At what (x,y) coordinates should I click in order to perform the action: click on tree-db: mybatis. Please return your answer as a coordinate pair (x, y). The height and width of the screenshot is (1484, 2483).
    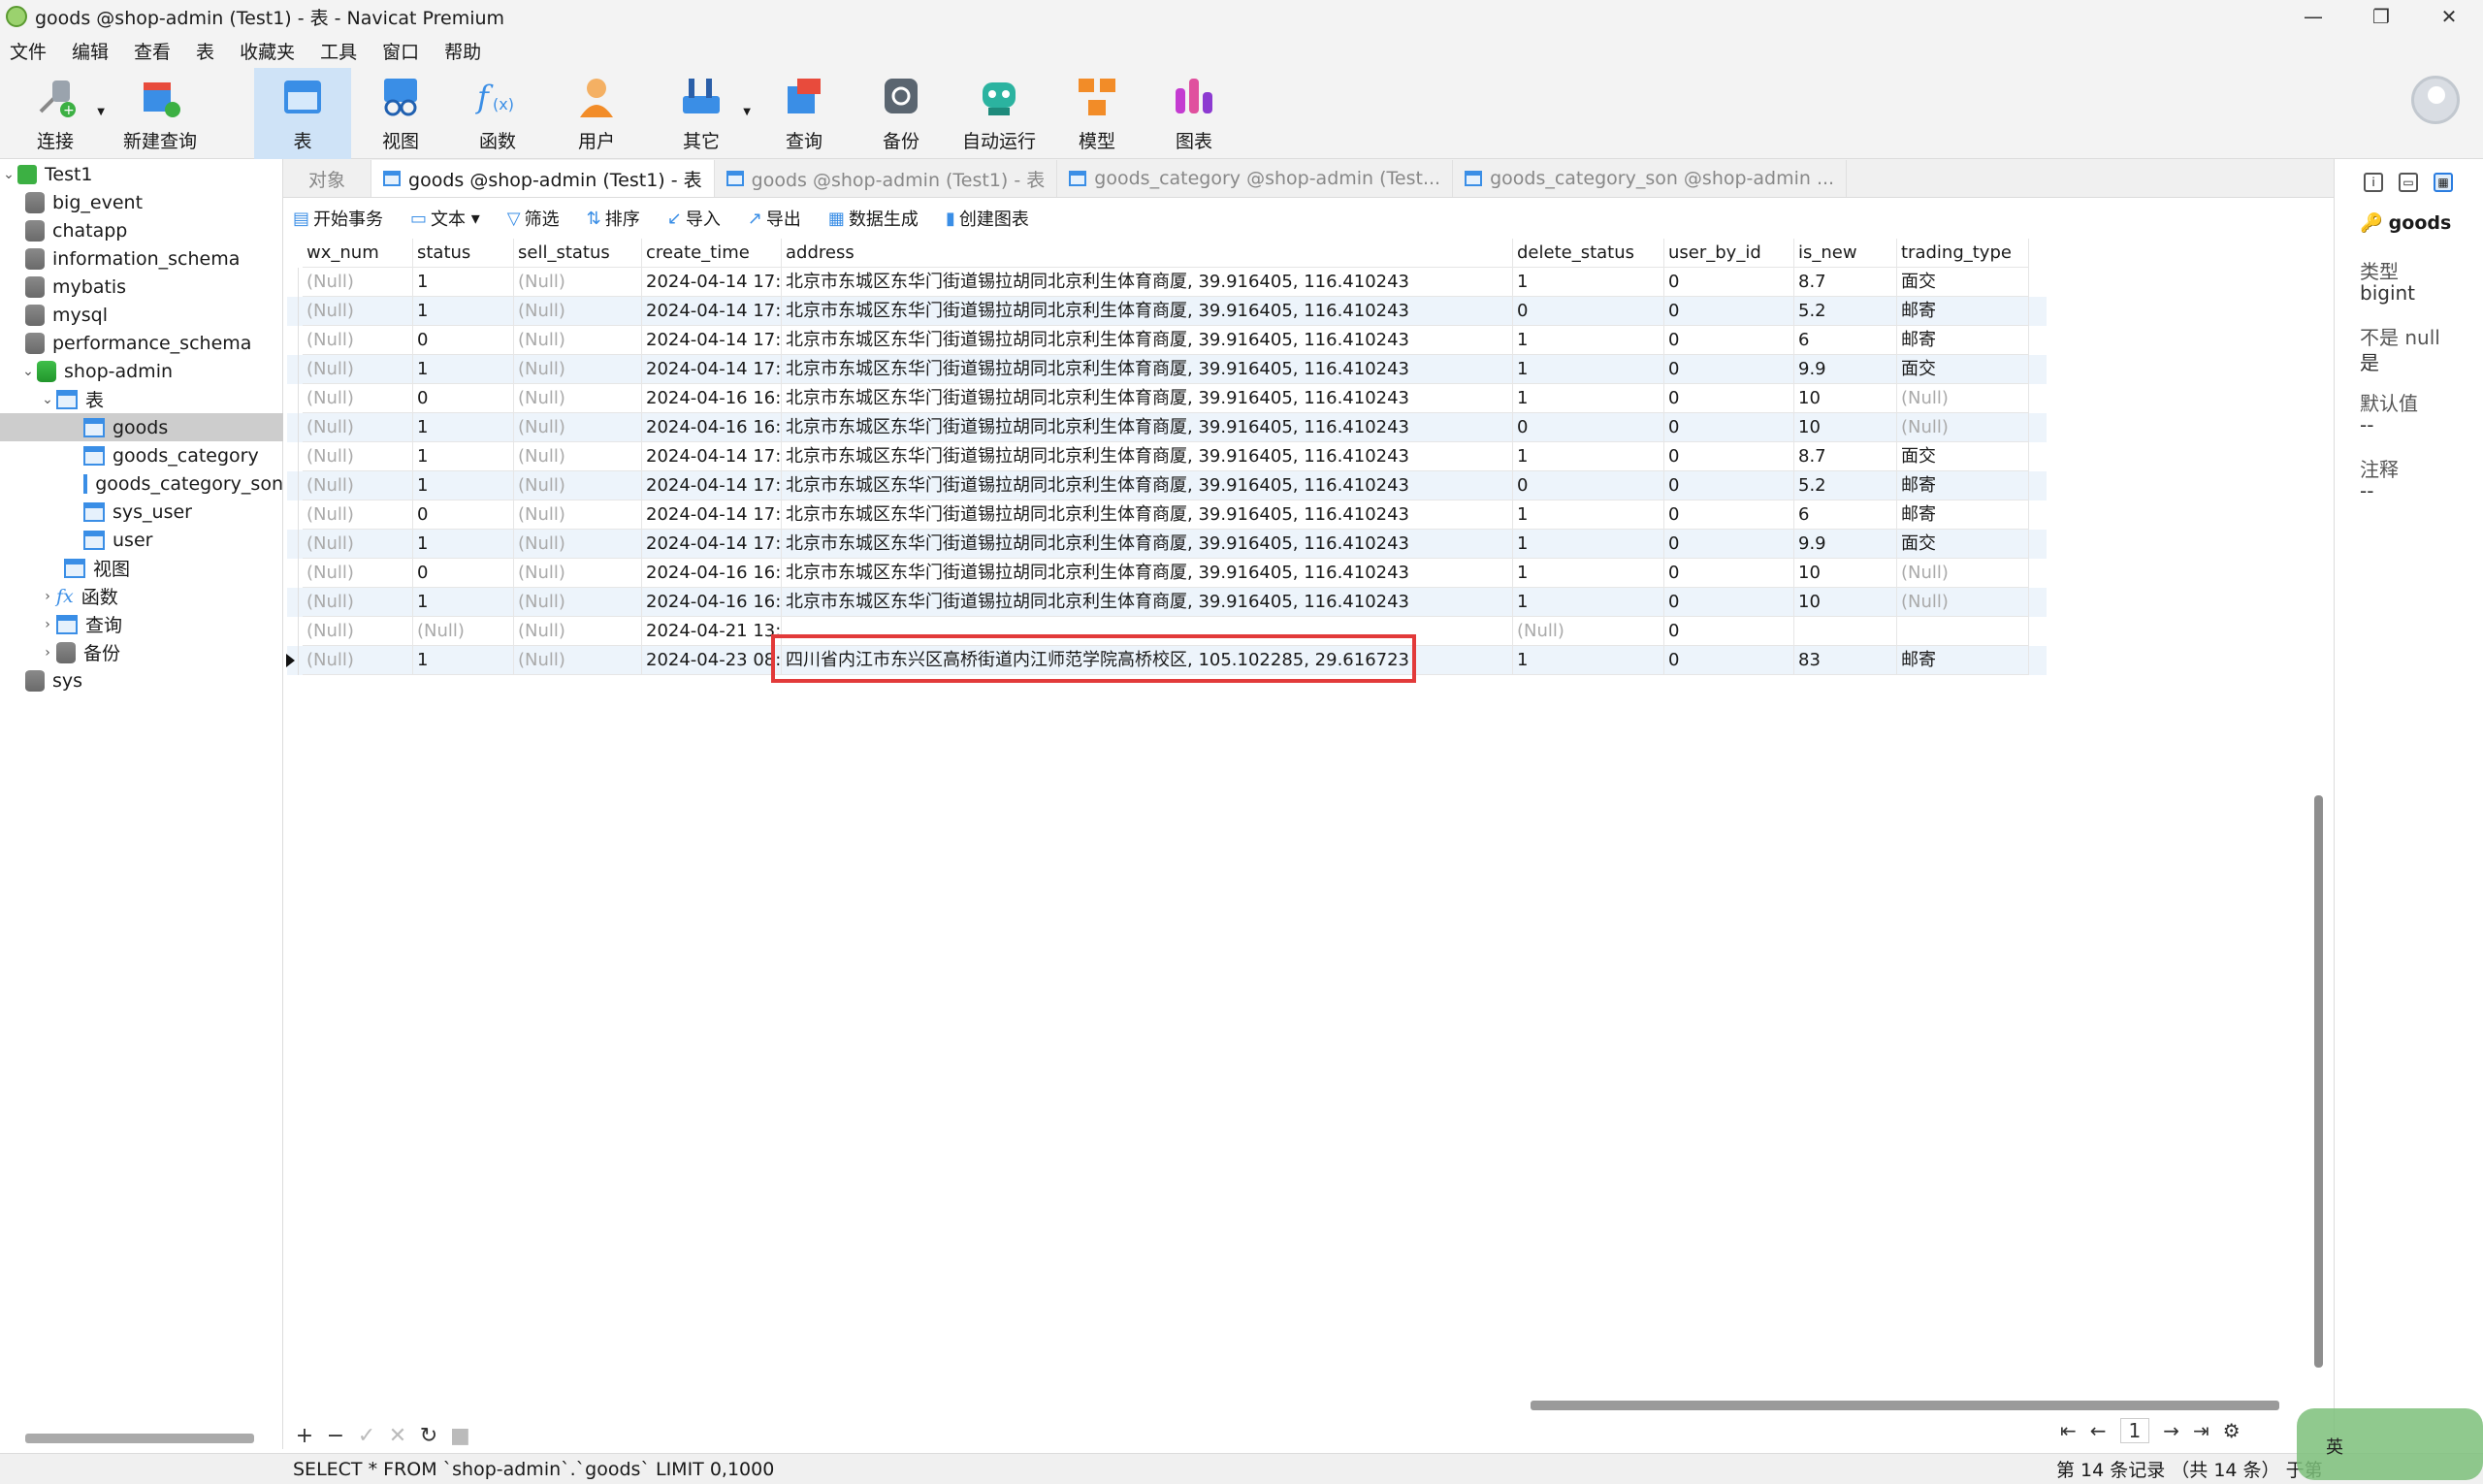
    Looking at the image, I should click on (141, 287).